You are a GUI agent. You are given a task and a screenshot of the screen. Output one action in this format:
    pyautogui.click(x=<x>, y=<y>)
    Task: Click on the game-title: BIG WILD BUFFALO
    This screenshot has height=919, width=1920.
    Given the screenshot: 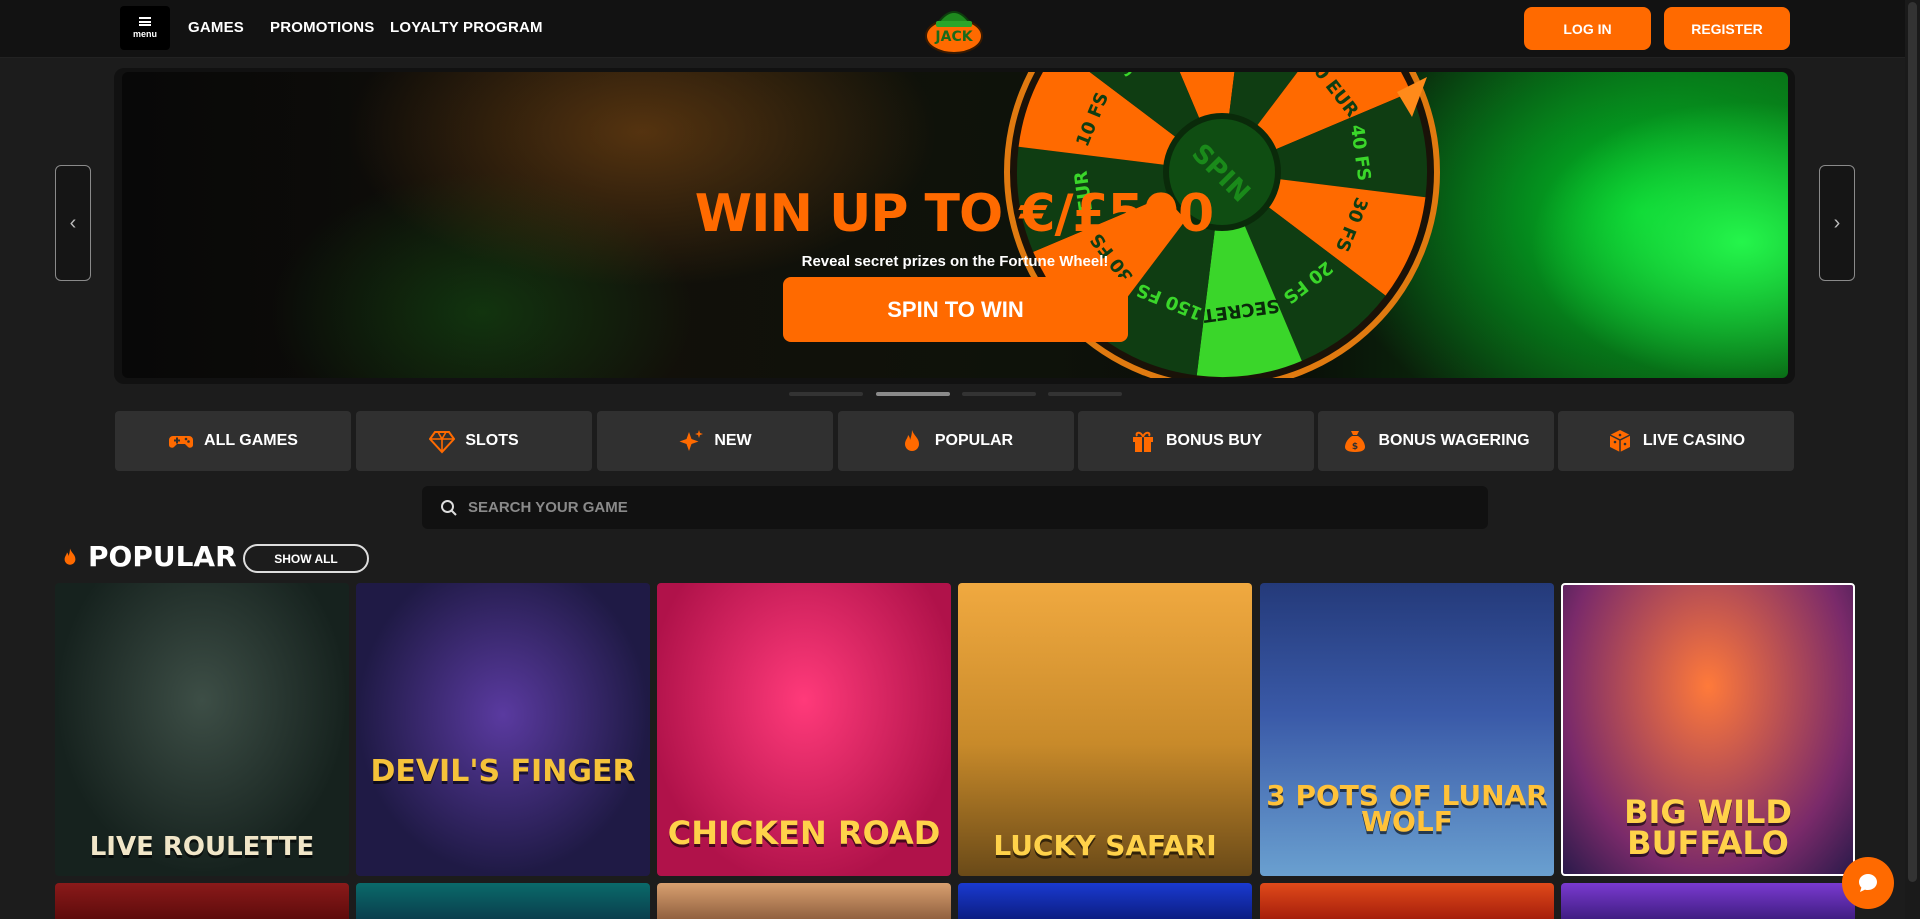 What is the action you would take?
    pyautogui.click(x=1708, y=827)
    